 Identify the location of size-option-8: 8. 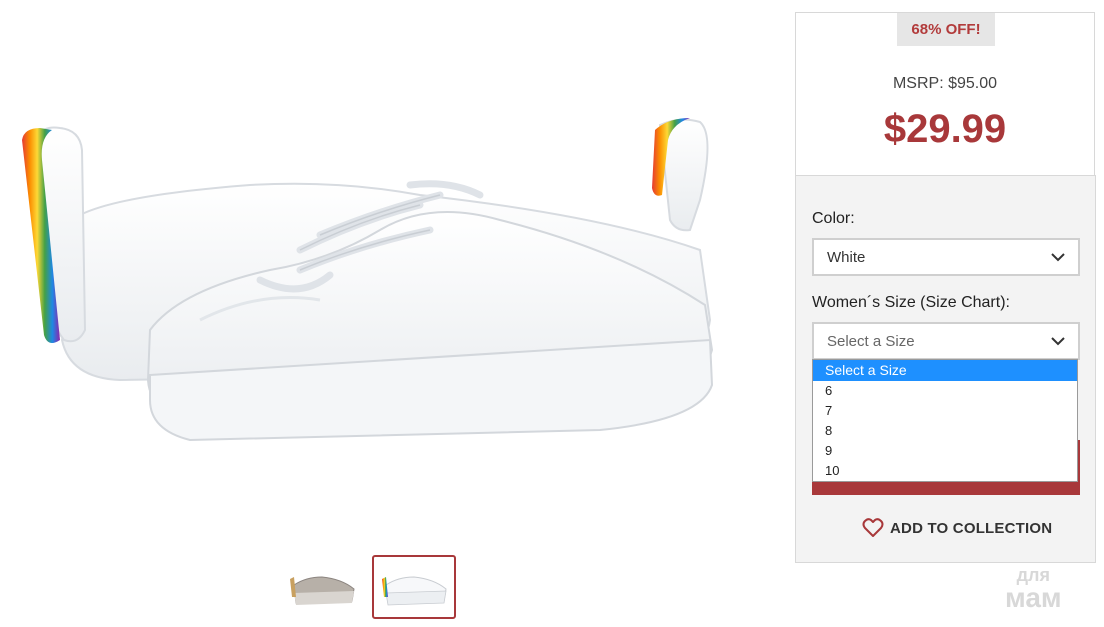
(945, 431).